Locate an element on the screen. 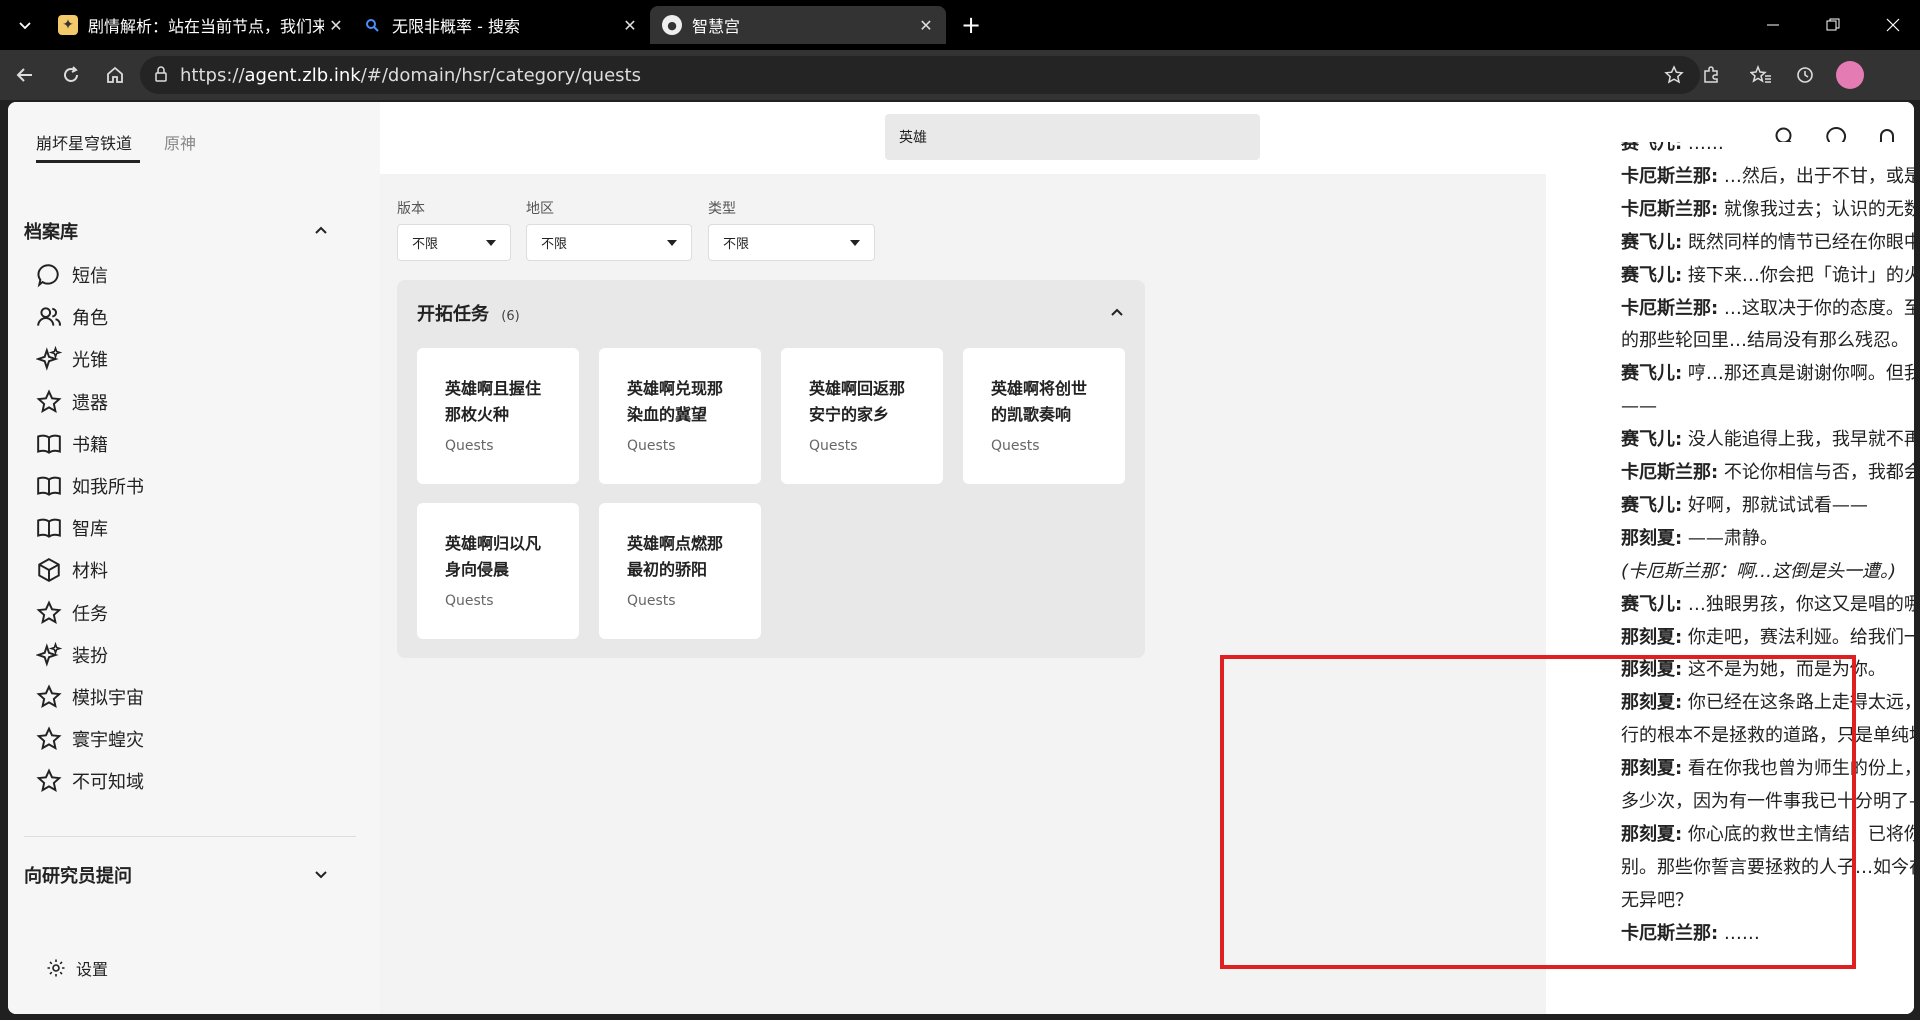 The height and width of the screenshot is (1020, 1920). filter-label-region: 地区 is located at coordinates (540, 209).